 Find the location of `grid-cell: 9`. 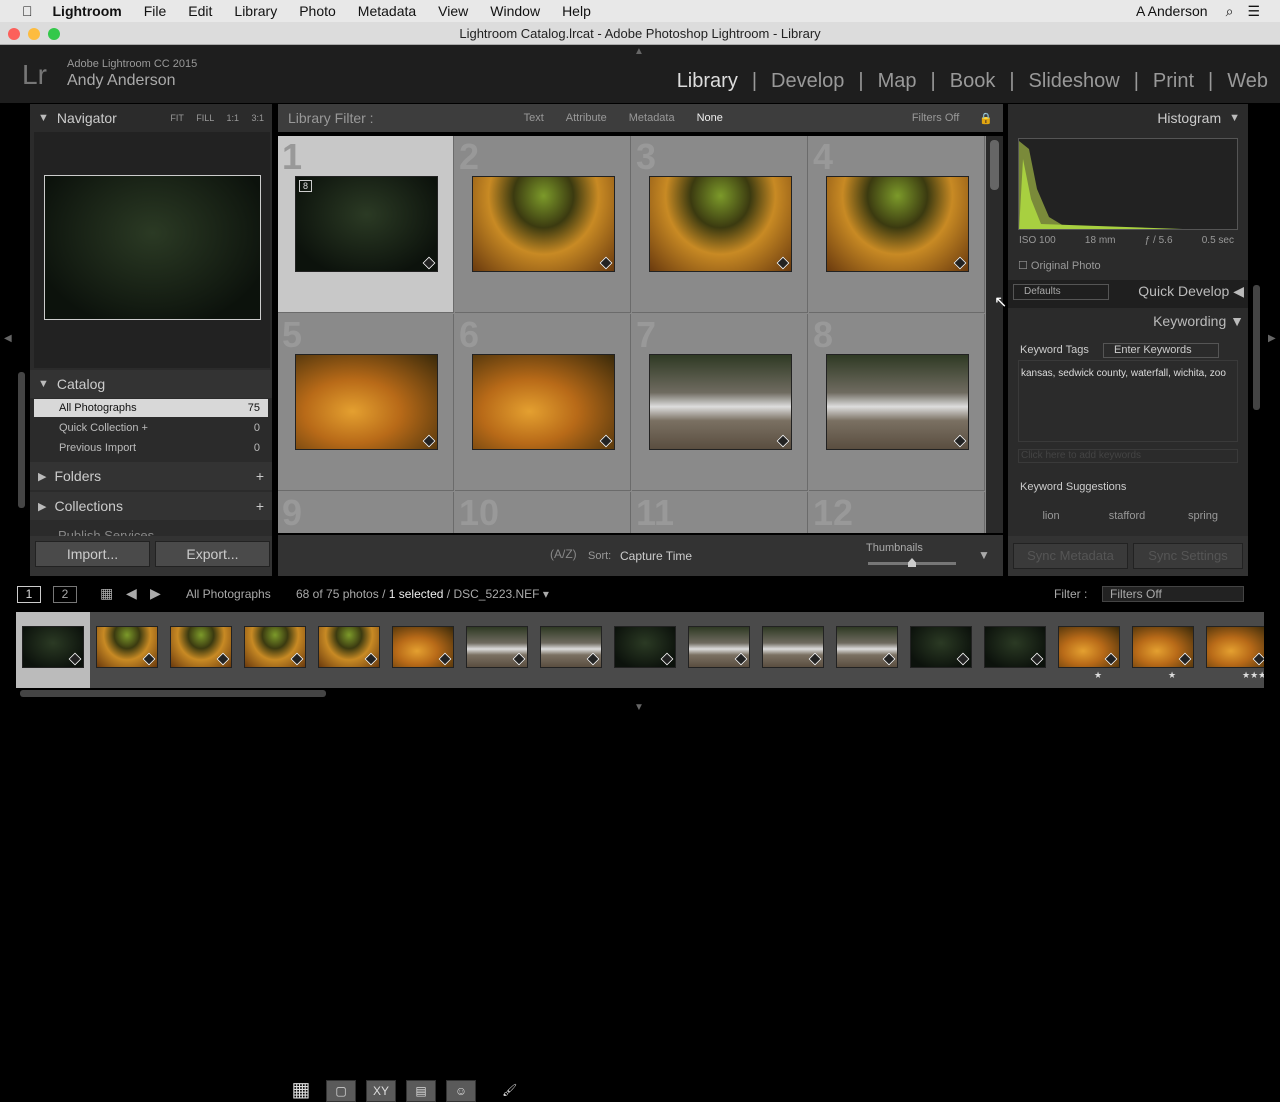

grid-cell: 9 is located at coordinates (366, 512).